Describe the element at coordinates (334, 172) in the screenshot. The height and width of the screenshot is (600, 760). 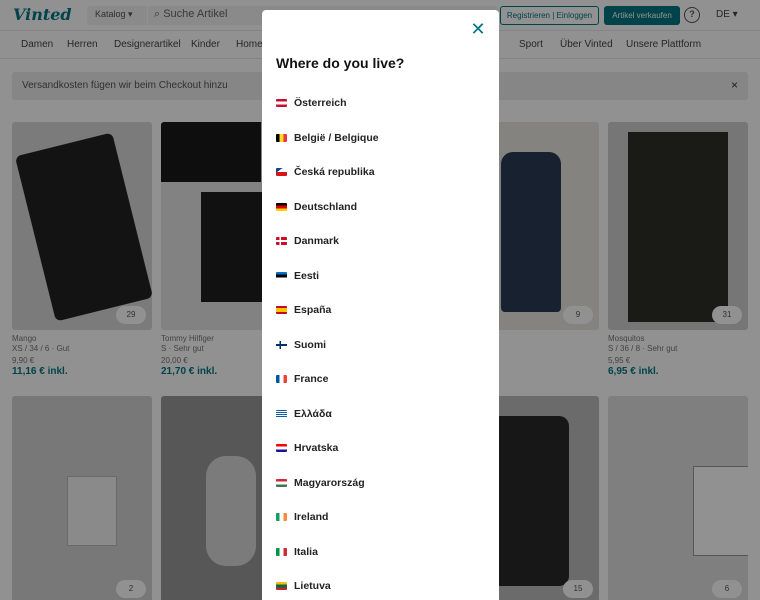
I see `country-name: Česká republika` at that location.